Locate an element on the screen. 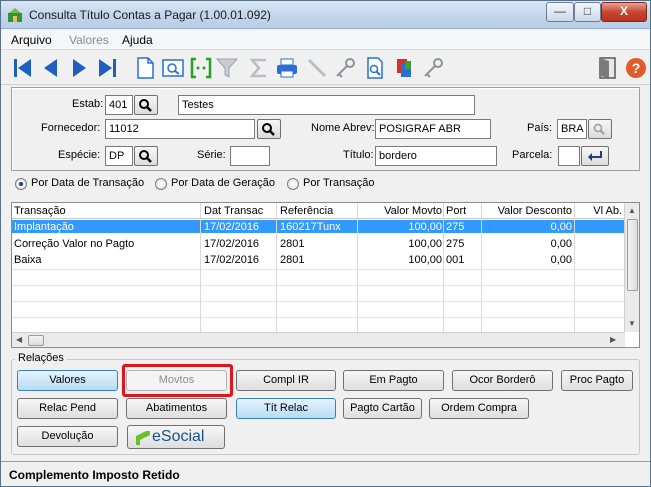  estab-field: 401 is located at coordinates (119, 105).